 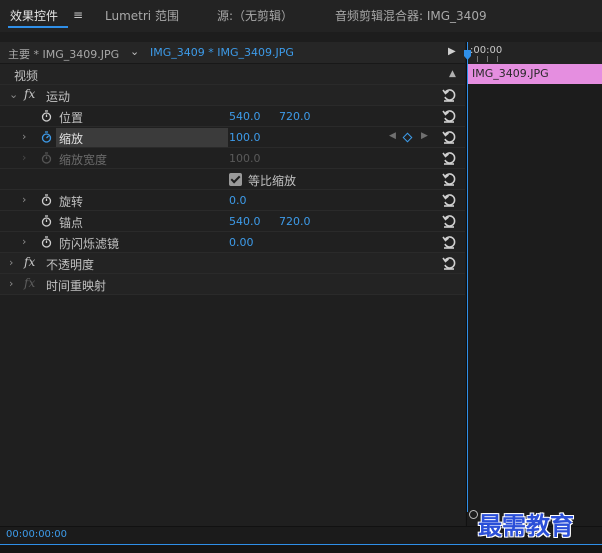 I want to click on motion-effect-row: ⌄ fx 运动, so click(x=232, y=95).